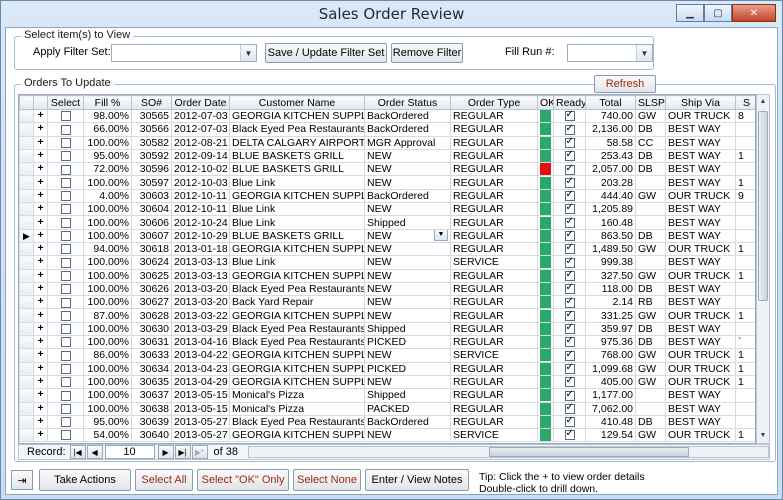 Image resolution: width=783 pixels, height=500 pixels. What do you see at coordinates (184, 53) in the screenshot?
I see `apply-filter-combo: ▼` at bounding box center [184, 53].